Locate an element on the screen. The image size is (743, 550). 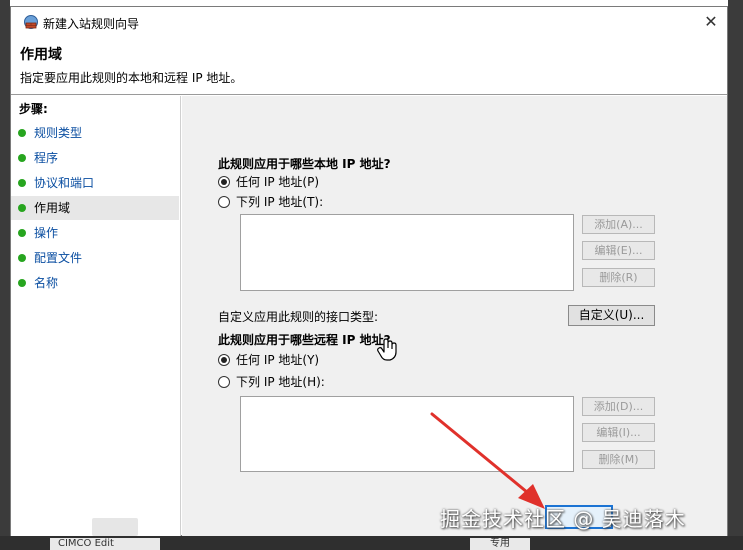
page-title: 作用域 is located at coordinates (41, 55).